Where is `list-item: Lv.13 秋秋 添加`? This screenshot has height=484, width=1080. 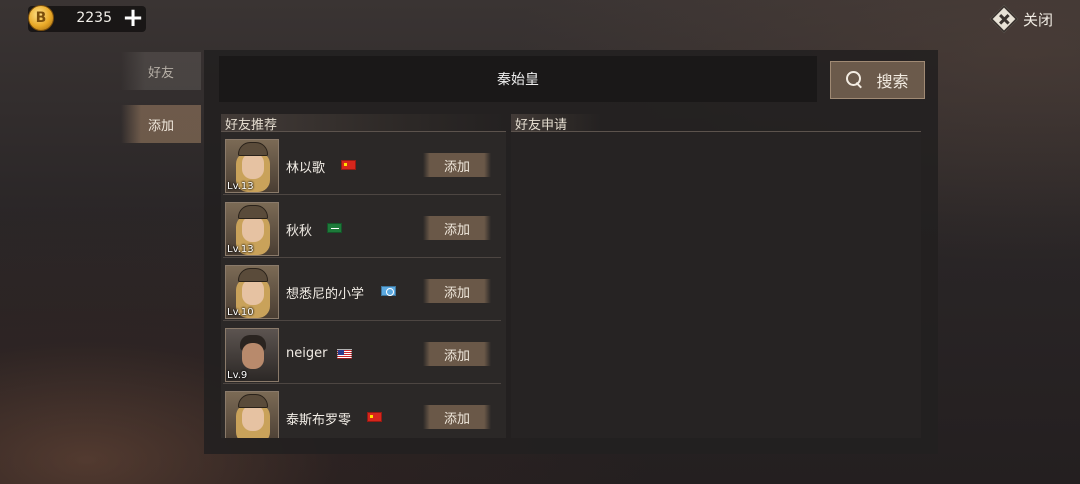
list-item: Lv.13 秋秋 添加 is located at coordinates (362, 226).